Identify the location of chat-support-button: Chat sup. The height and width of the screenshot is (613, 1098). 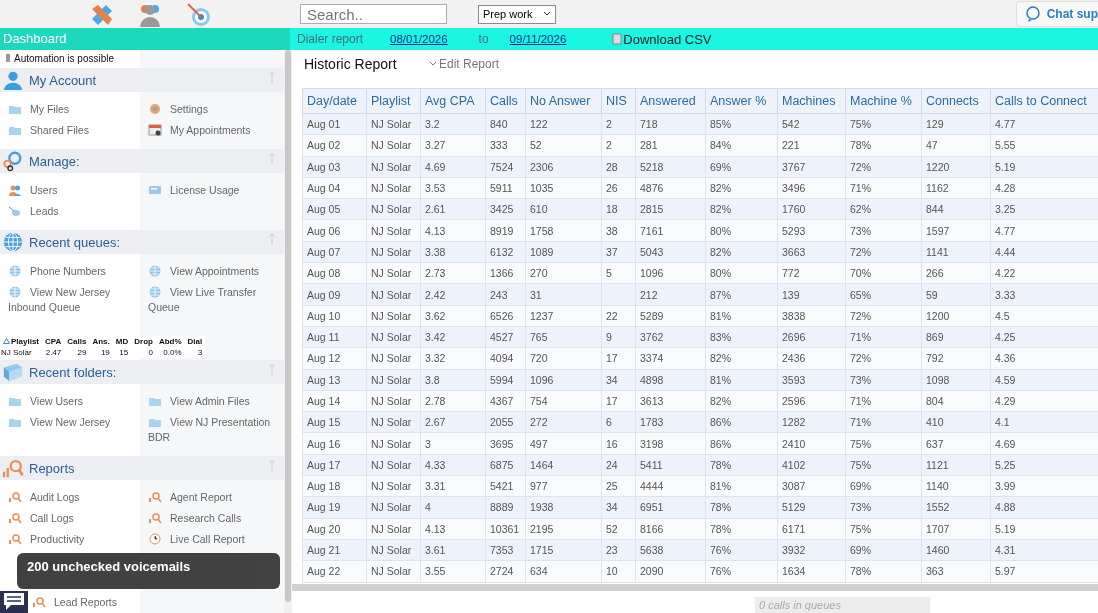
(1056, 14).